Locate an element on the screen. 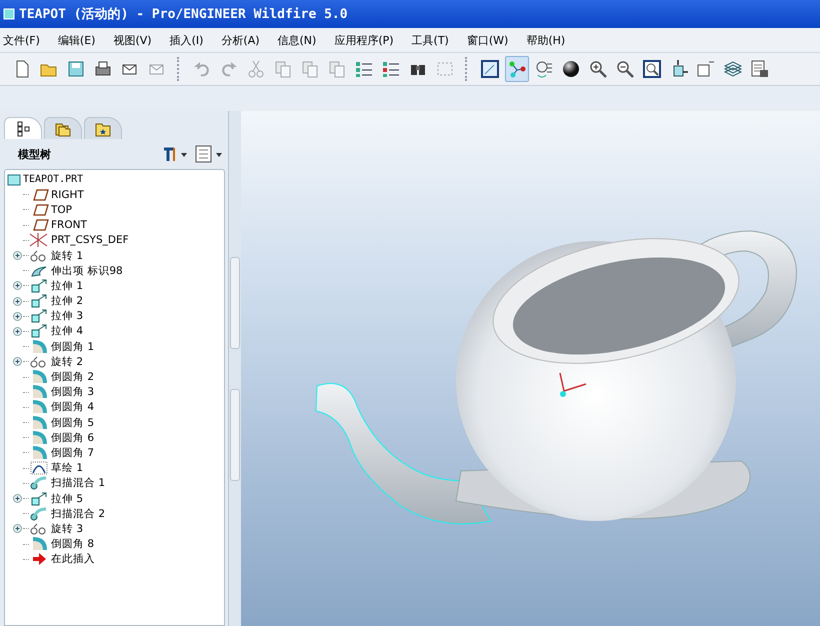  tree-item: RIGHT is located at coordinates (56, 194).